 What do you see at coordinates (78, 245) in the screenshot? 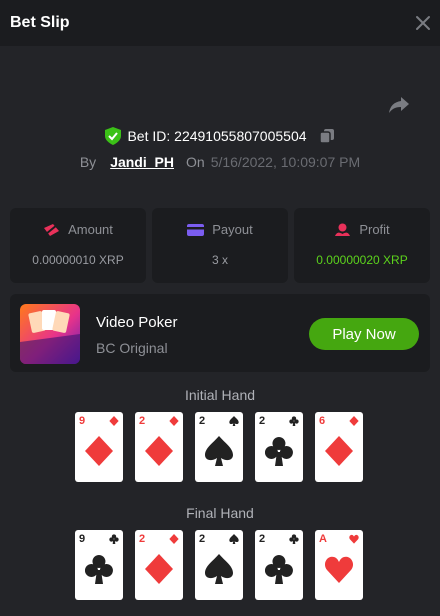
I see `stat-amount: Amount 0.00000010 XRP` at bounding box center [78, 245].